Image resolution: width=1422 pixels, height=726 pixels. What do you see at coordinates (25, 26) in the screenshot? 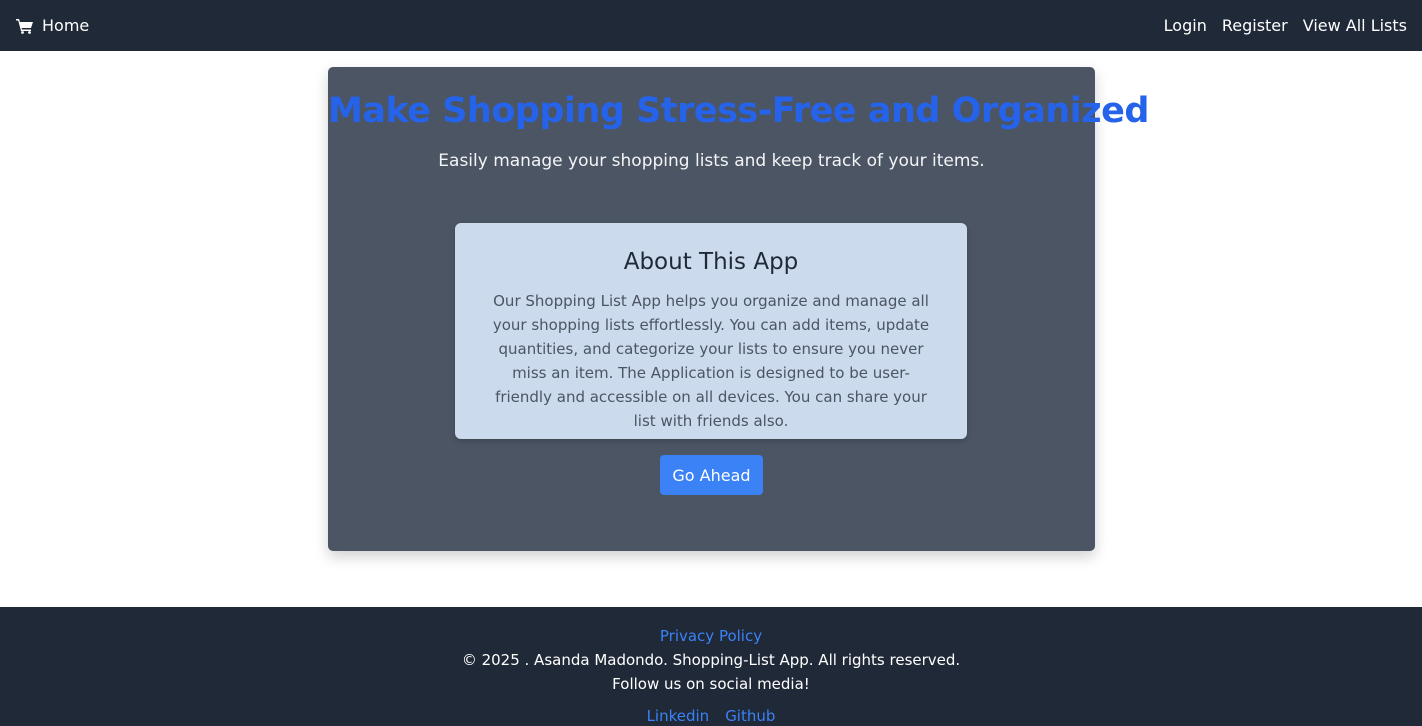
I see `shopping-cart-icon` at bounding box center [25, 26].